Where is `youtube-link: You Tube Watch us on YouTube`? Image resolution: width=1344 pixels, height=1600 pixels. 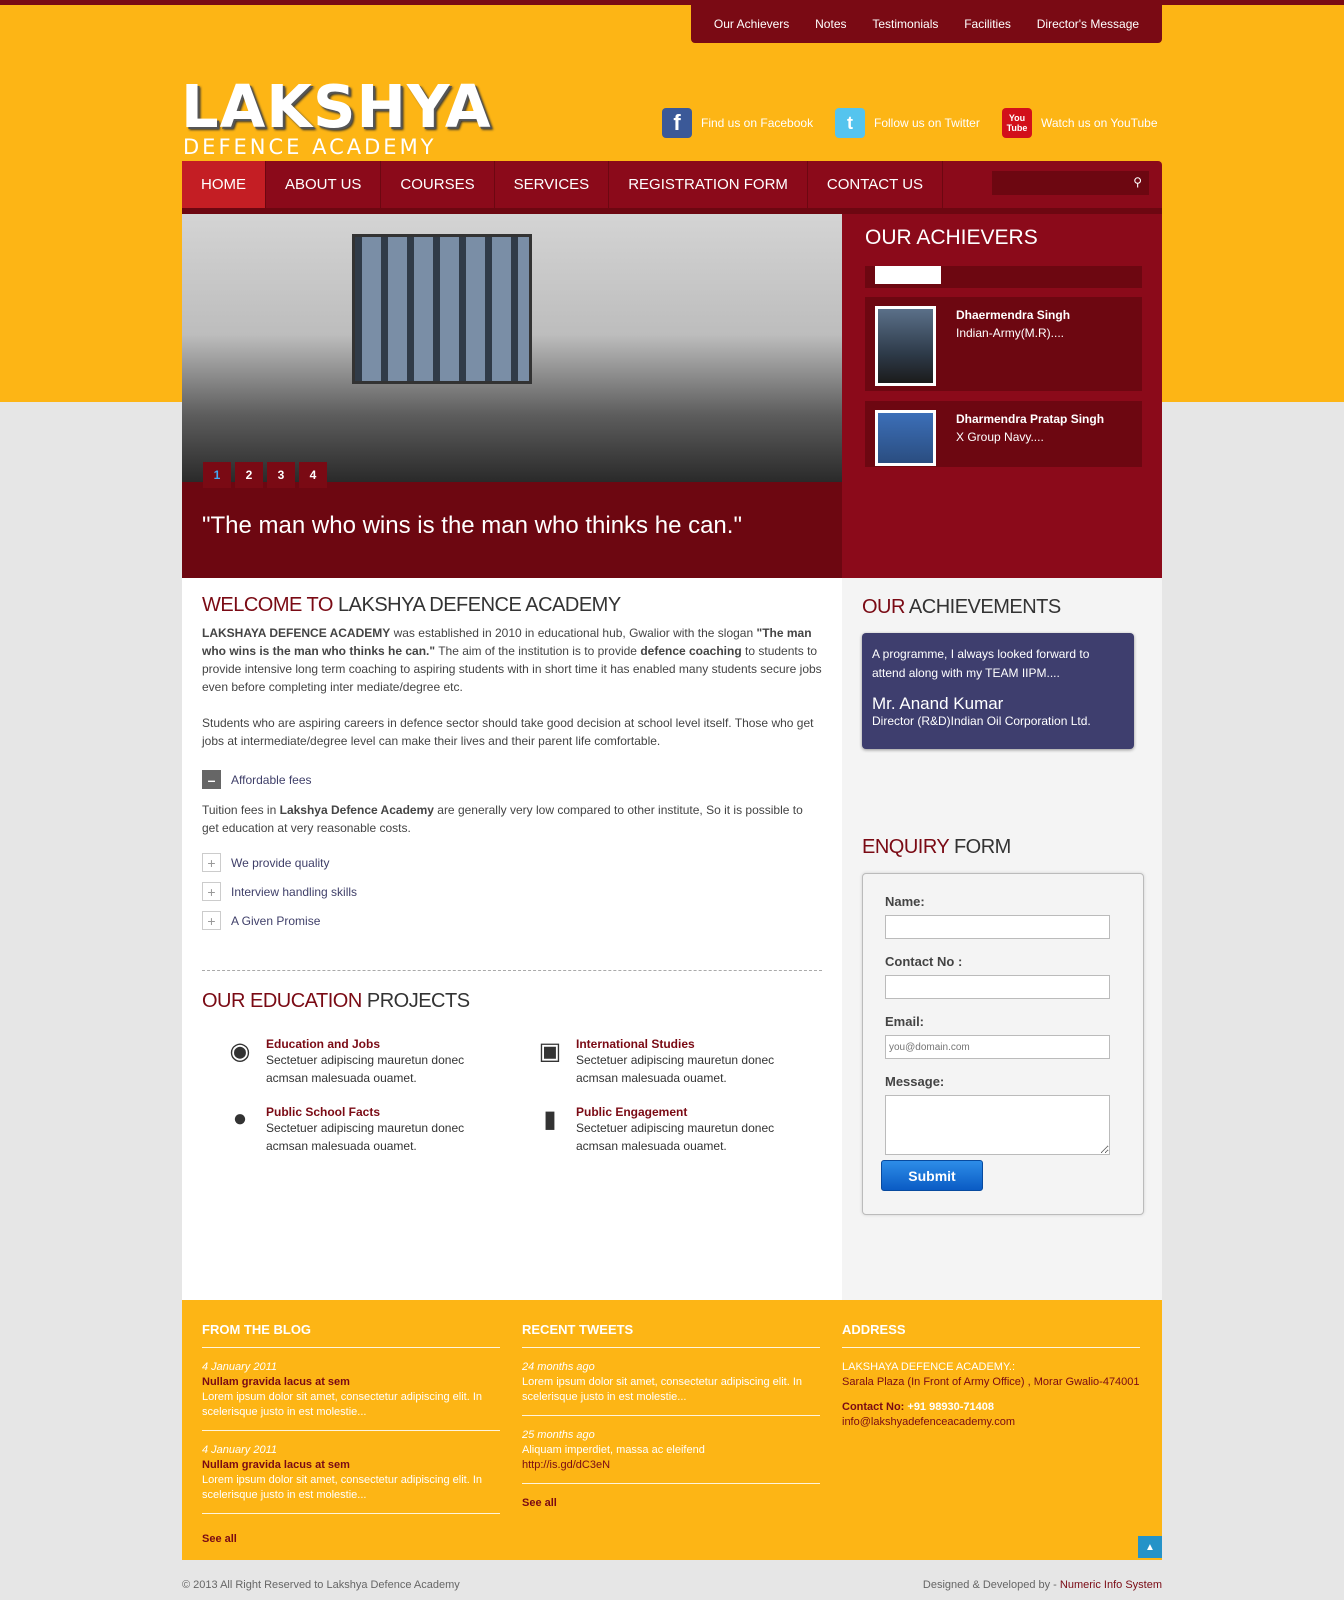 youtube-link: You Tube Watch us on YouTube is located at coordinates (1080, 123).